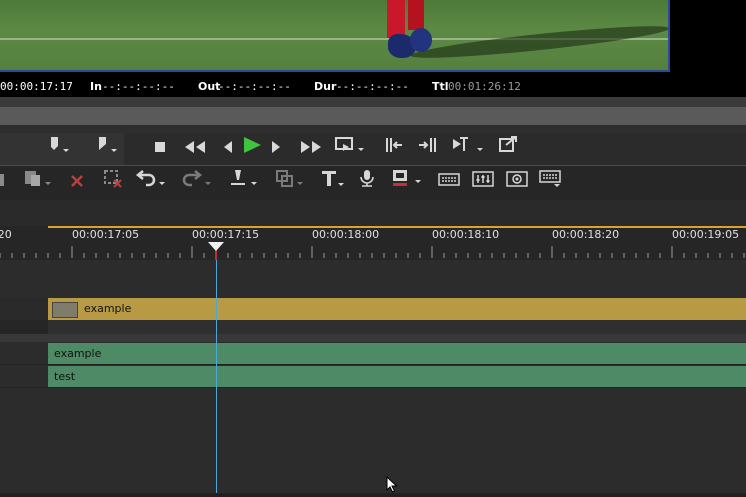 The height and width of the screenshot is (497, 746). Describe the element at coordinates (252, 149) in the screenshot. I see `play-icon` at that location.